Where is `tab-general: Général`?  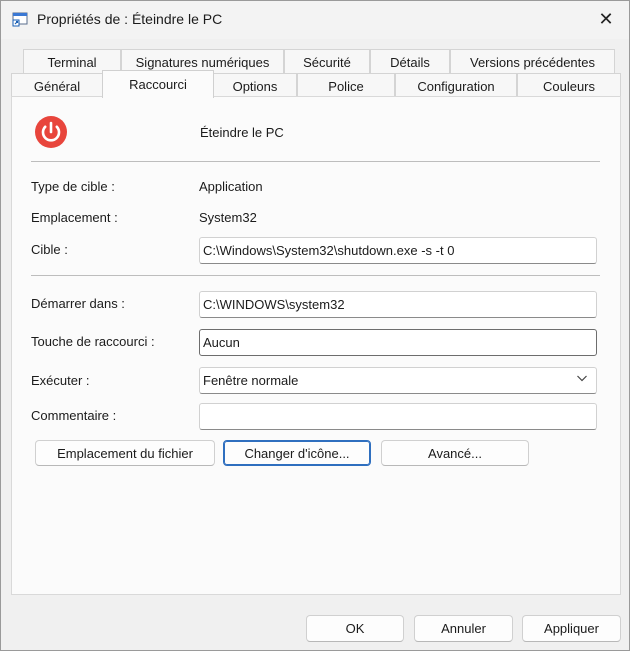 tab-general: Général is located at coordinates (57, 85).